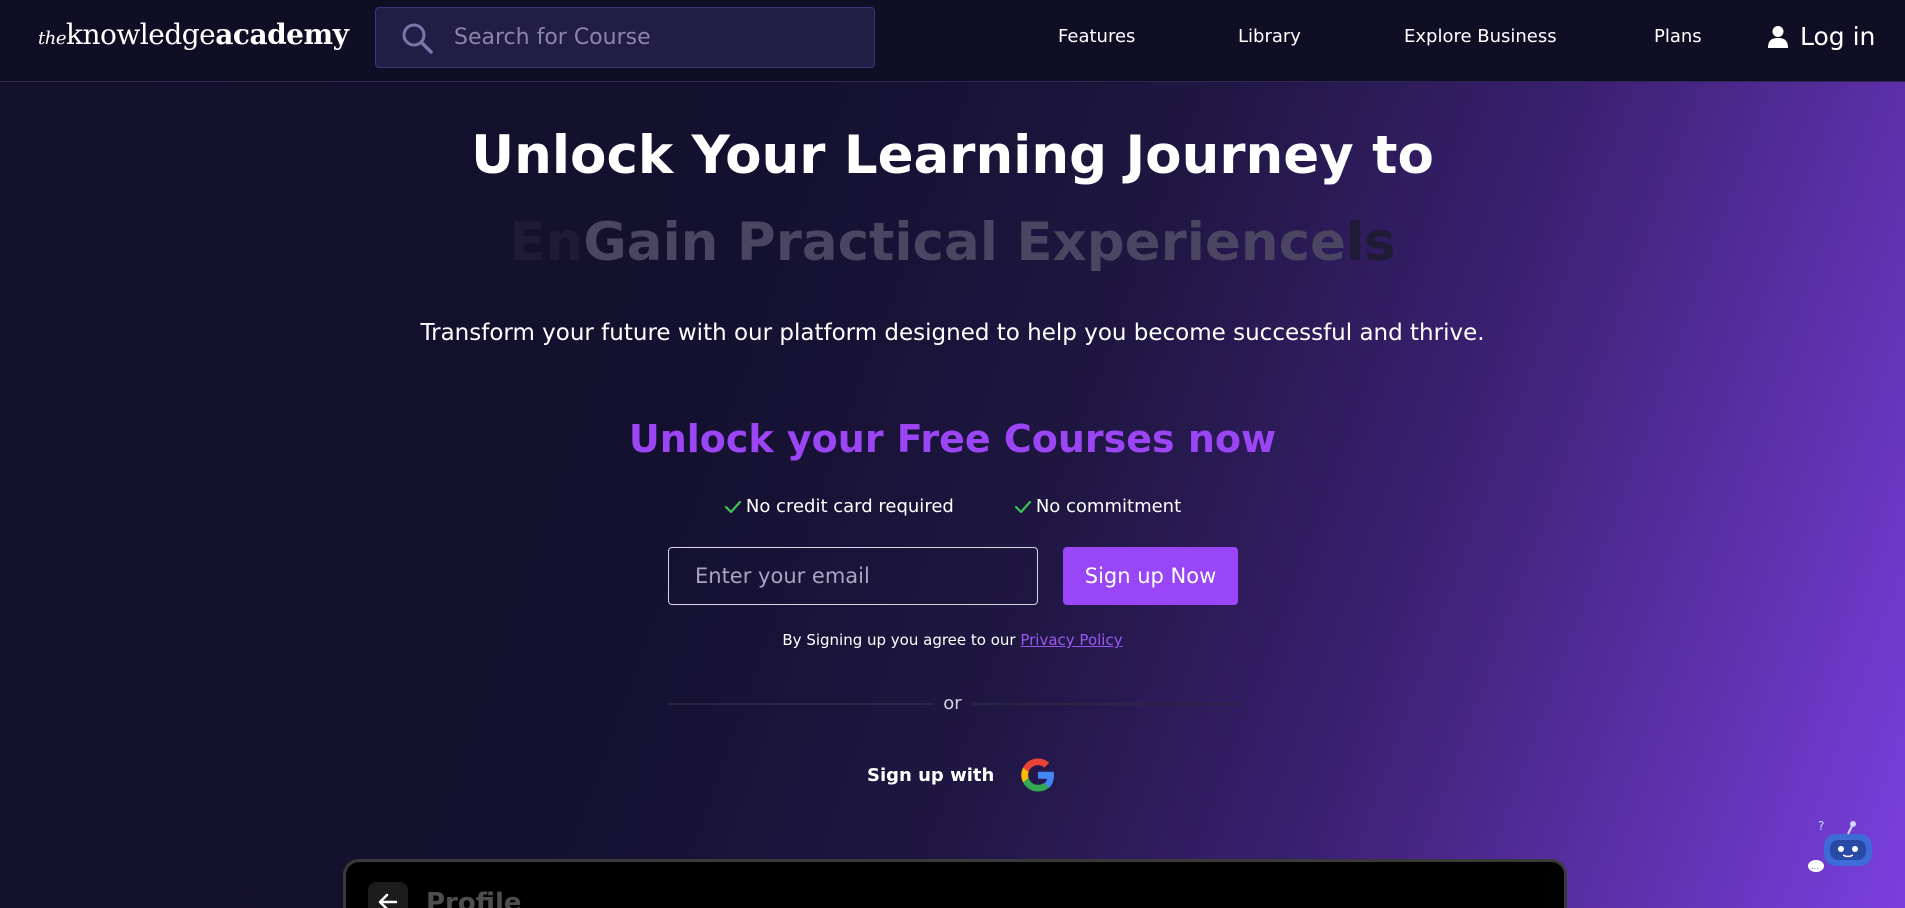  What do you see at coordinates (952, 439) in the screenshot?
I see `signup-title: Unlock your Free Courses now` at bounding box center [952, 439].